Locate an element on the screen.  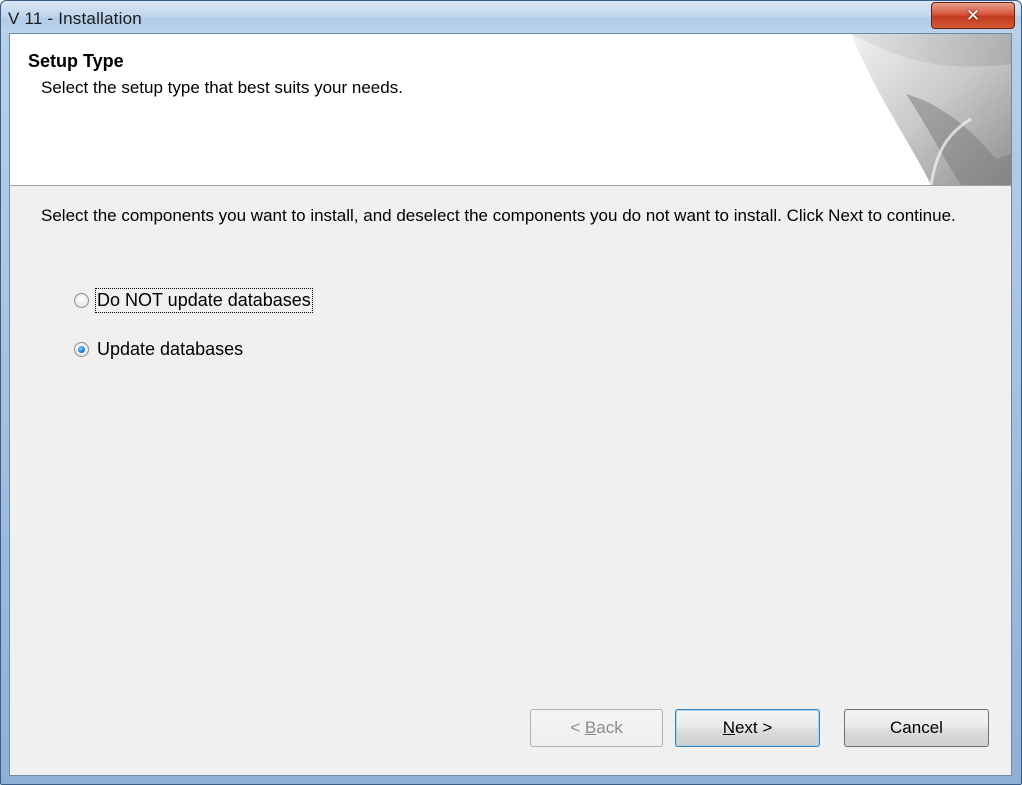
page-title: Setup Type is located at coordinates (76, 61).